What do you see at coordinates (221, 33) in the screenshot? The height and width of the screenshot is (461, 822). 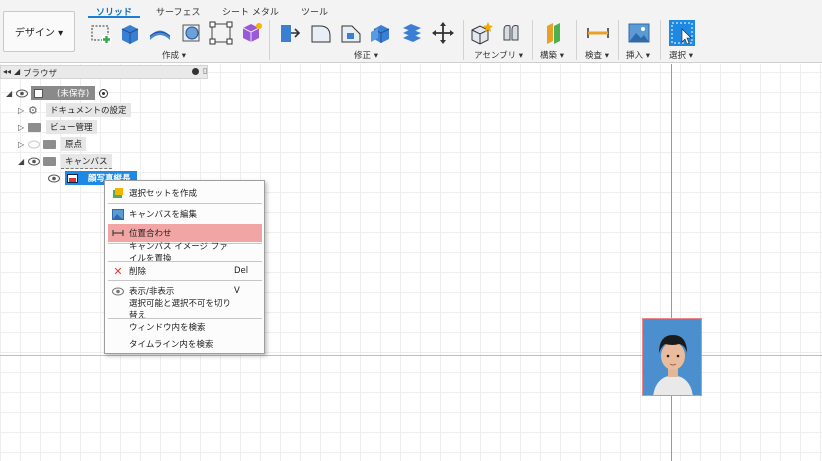 I see `rectangular-pattern-icon` at bounding box center [221, 33].